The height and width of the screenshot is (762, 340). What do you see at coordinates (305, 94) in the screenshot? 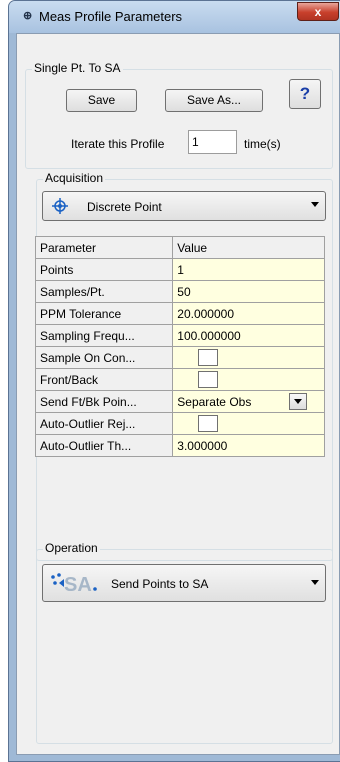
I see `help-button: ?` at bounding box center [305, 94].